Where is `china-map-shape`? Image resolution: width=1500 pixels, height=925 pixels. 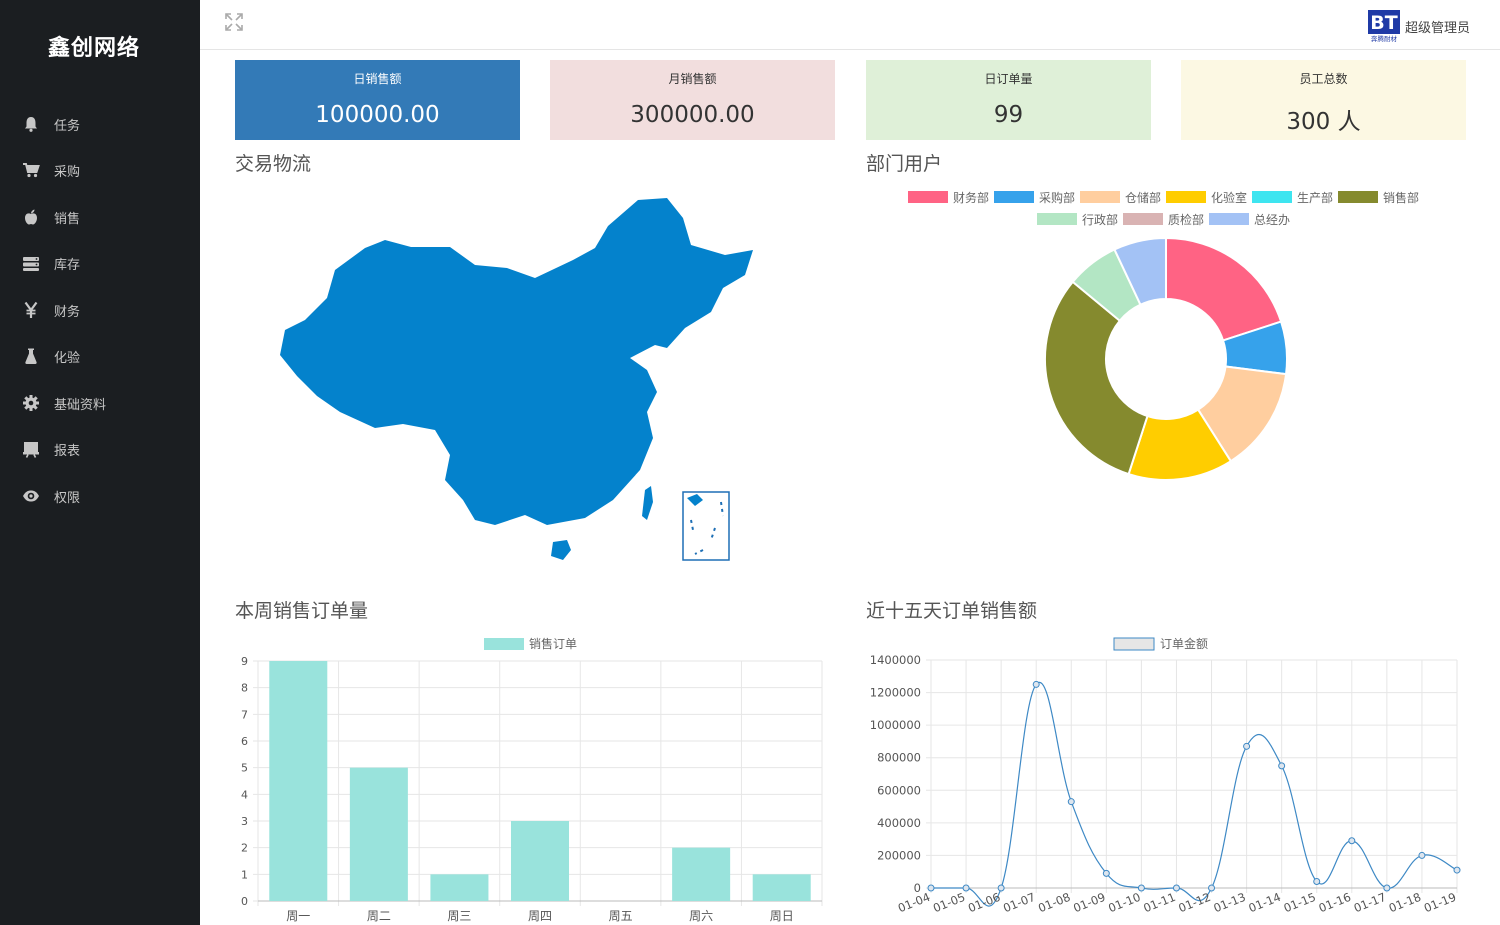 china-map-shape is located at coordinates (516, 361).